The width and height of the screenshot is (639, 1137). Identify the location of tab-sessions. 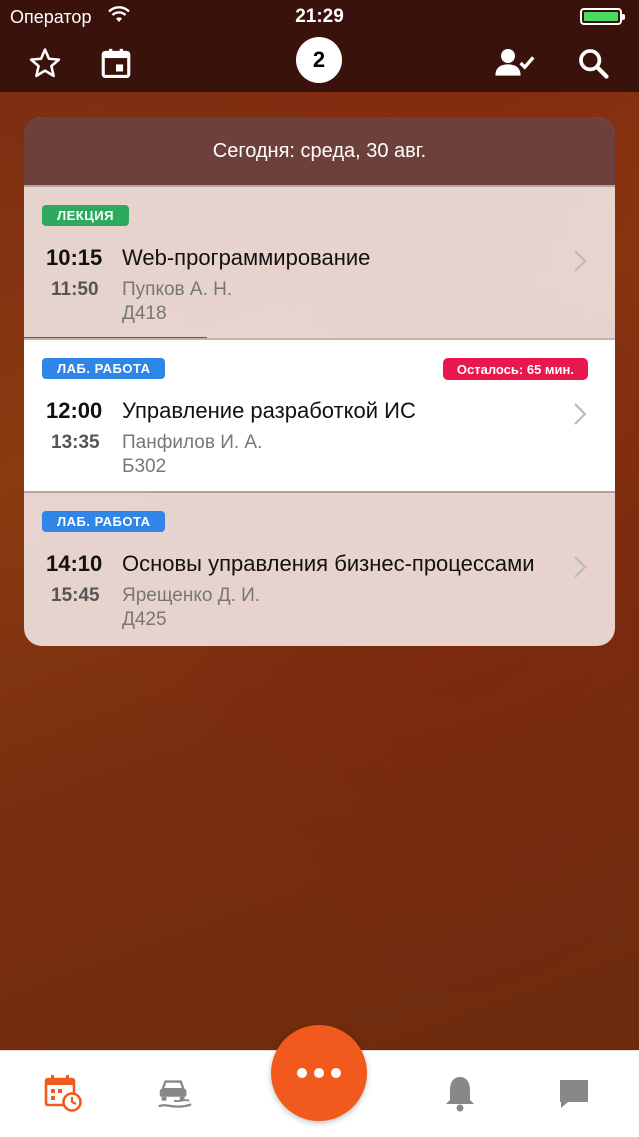
(175, 1093).